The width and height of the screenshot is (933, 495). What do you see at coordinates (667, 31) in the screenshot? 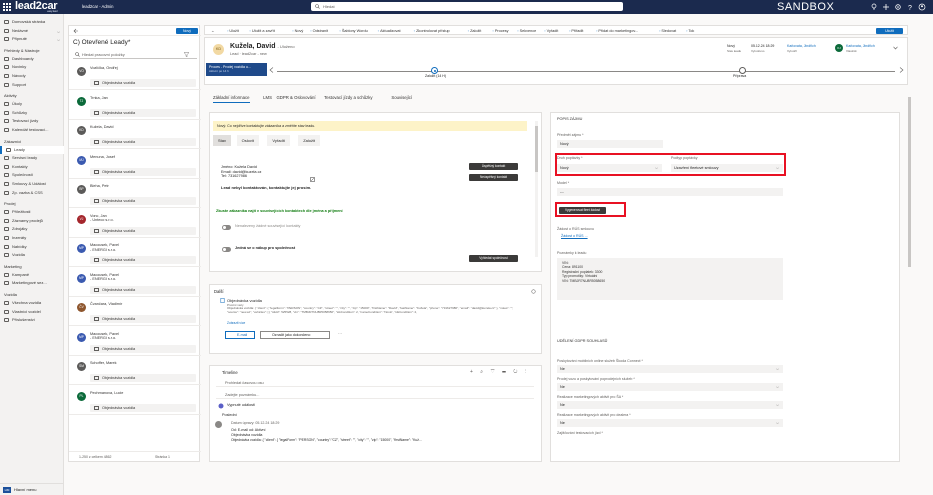
I see `command-button: ▫Sledovat` at bounding box center [667, 31].